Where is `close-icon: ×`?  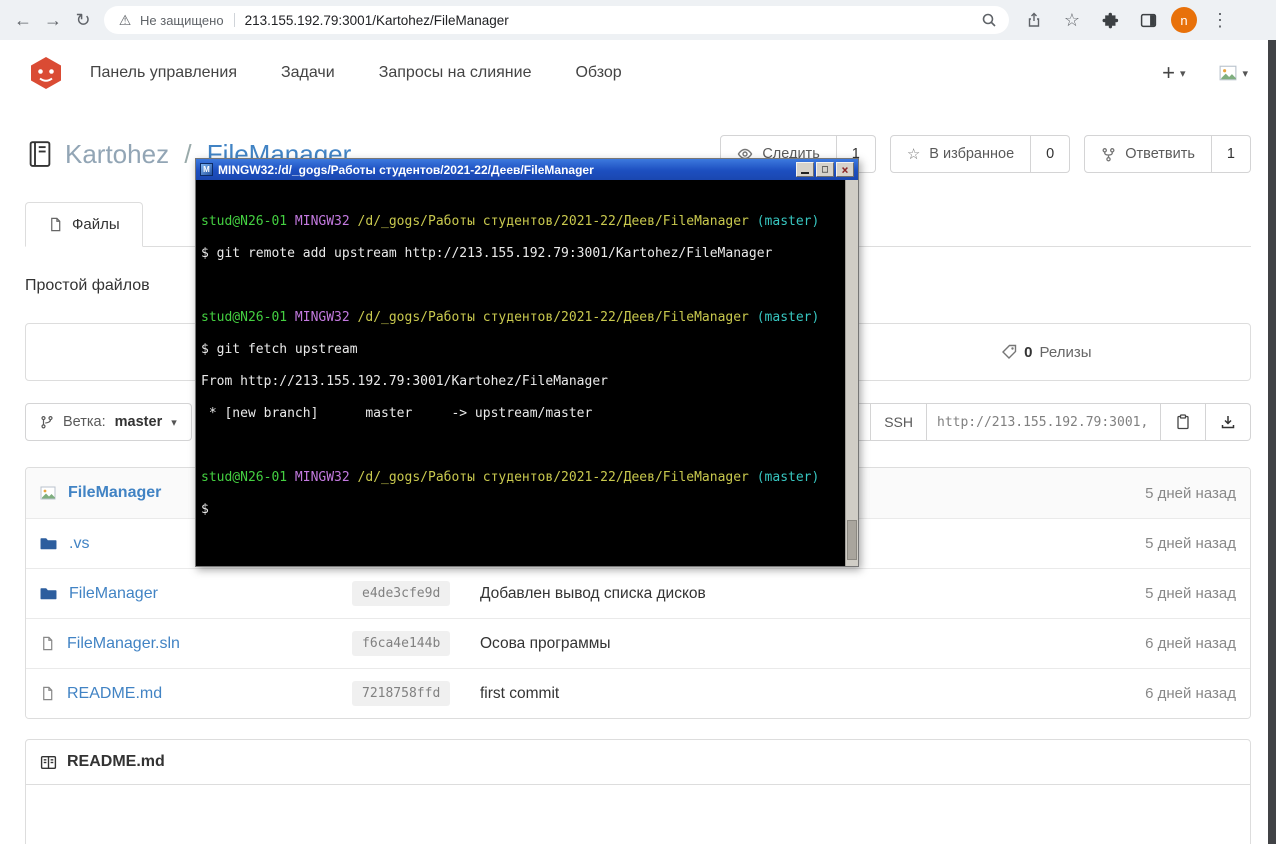 close-icon: × is located at coordinates (845, 169).